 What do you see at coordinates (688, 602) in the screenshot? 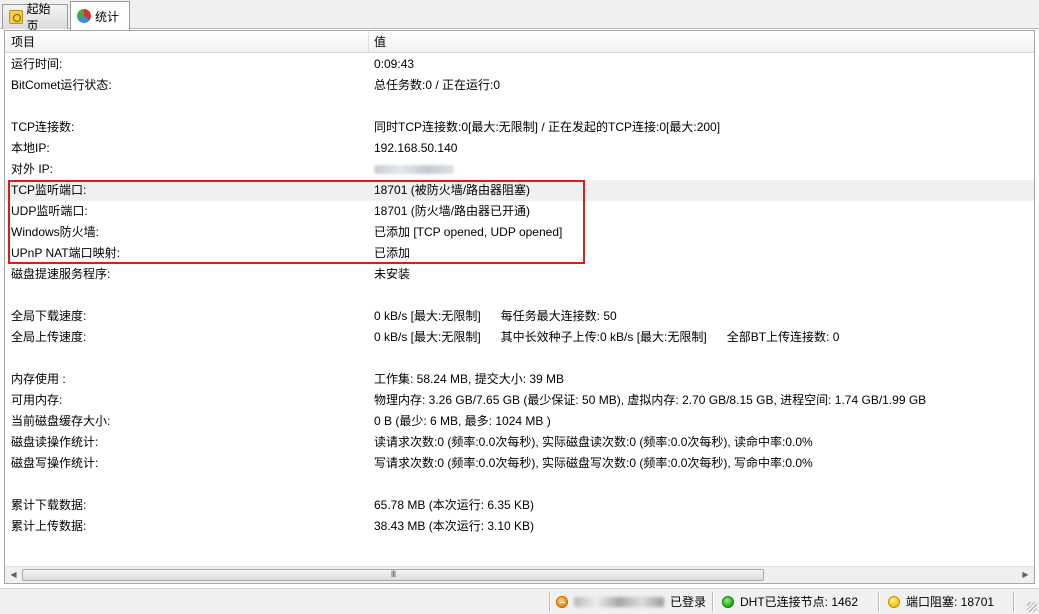
I see `login-status-text: 已登录` at bounding box center [688, 602].